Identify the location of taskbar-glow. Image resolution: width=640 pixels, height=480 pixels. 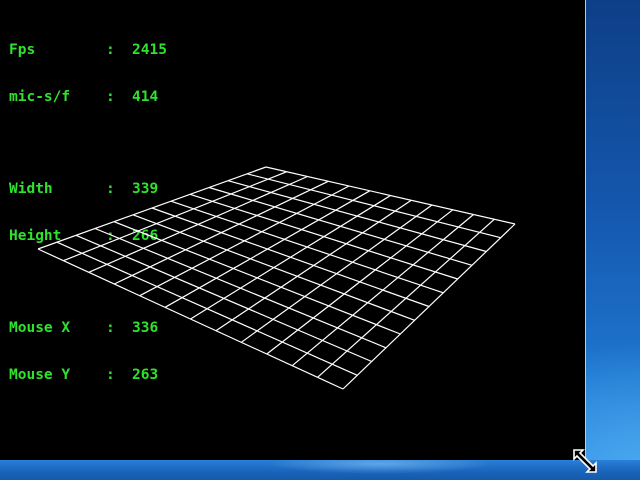
(380, 470).